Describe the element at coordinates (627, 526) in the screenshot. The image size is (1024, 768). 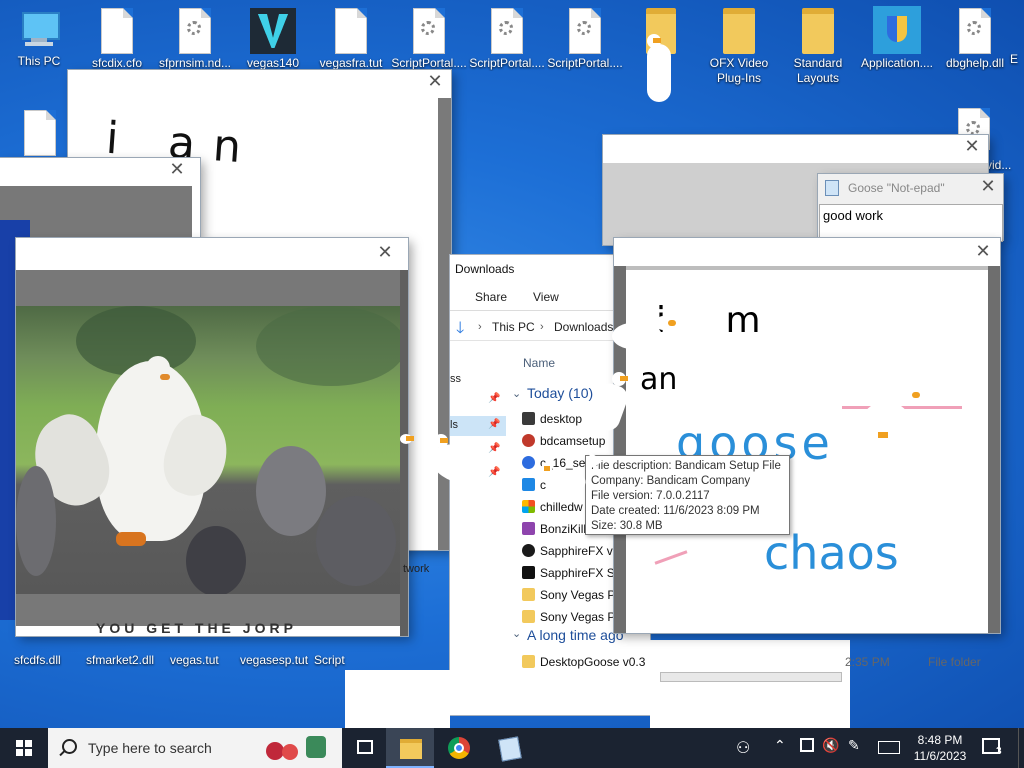
I see `tooltip-line: Size: 30.8 MB` at that location.